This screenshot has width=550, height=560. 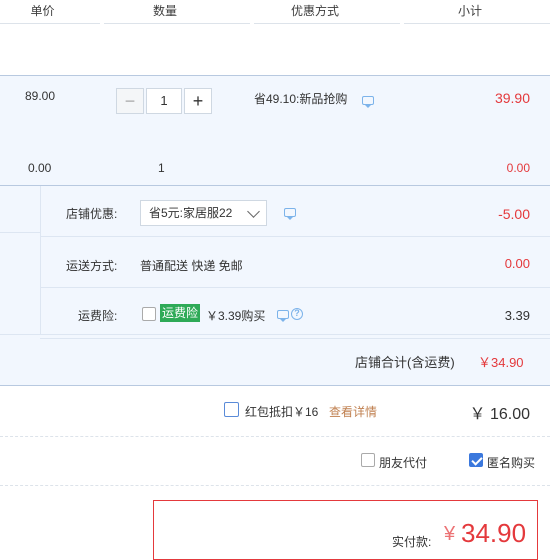 What do you see at coordinates (92, 266) in the screenshot?
I see `shipping-label: 运送方式:` at bounding box center [92, 266].